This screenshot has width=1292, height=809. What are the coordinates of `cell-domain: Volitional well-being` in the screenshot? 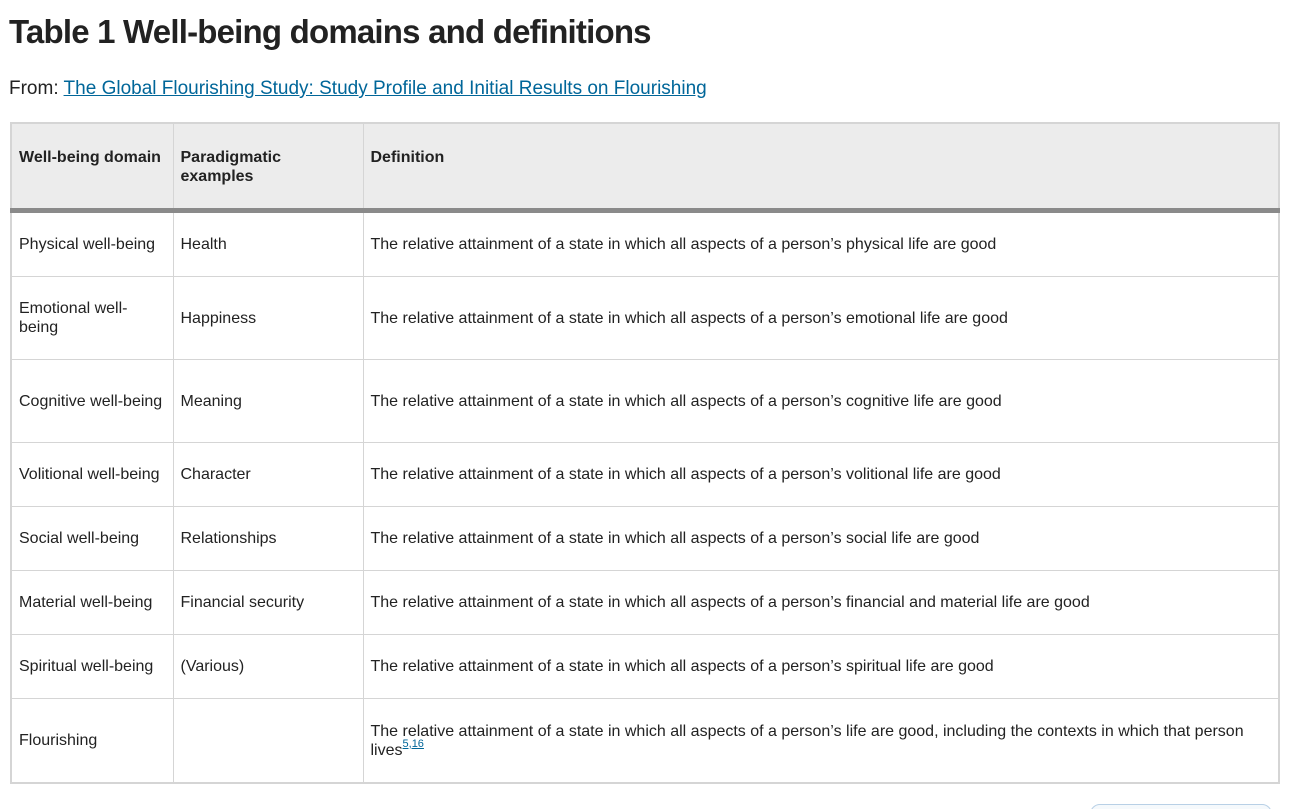 It's located at (92, 474).